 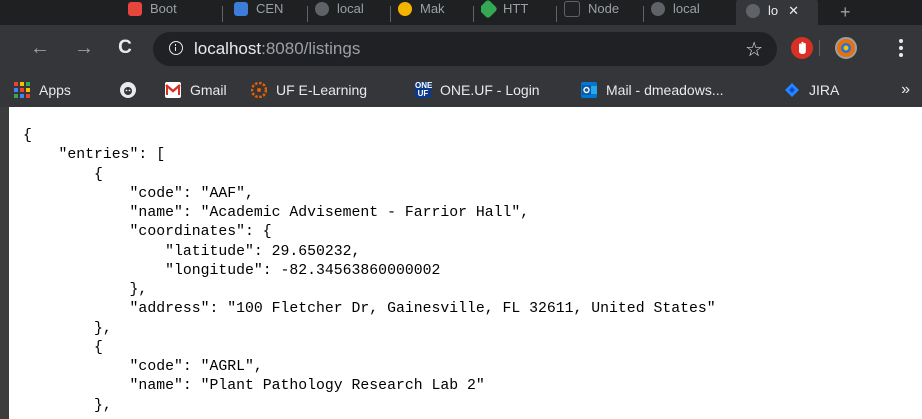 I want to click on tab-label: CEN, so click(x=270, y=8).